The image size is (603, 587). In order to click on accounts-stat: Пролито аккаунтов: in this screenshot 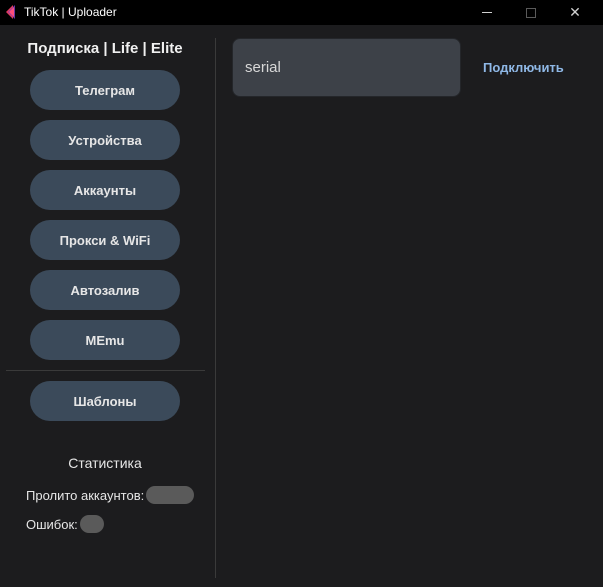, I will do `click(110, 495)`.